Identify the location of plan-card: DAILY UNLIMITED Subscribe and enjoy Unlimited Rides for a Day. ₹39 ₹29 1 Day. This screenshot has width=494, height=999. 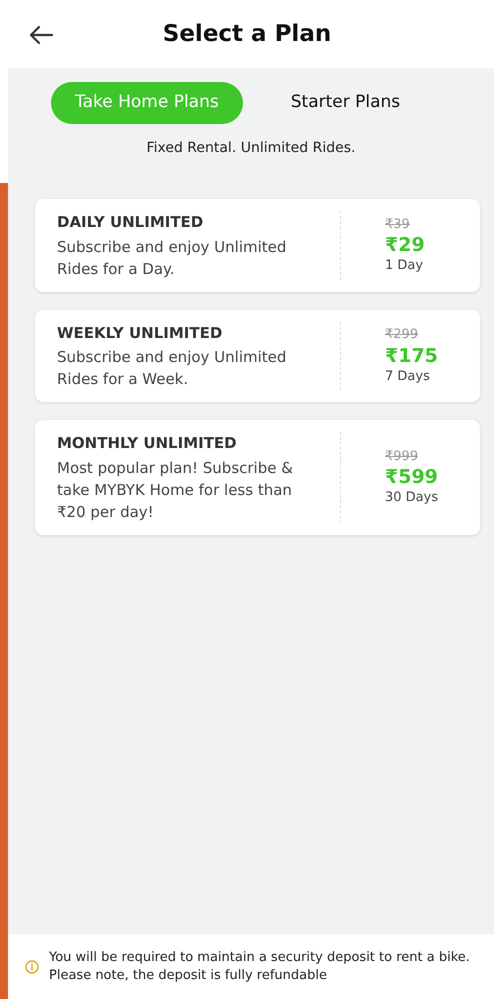
(257, 245).